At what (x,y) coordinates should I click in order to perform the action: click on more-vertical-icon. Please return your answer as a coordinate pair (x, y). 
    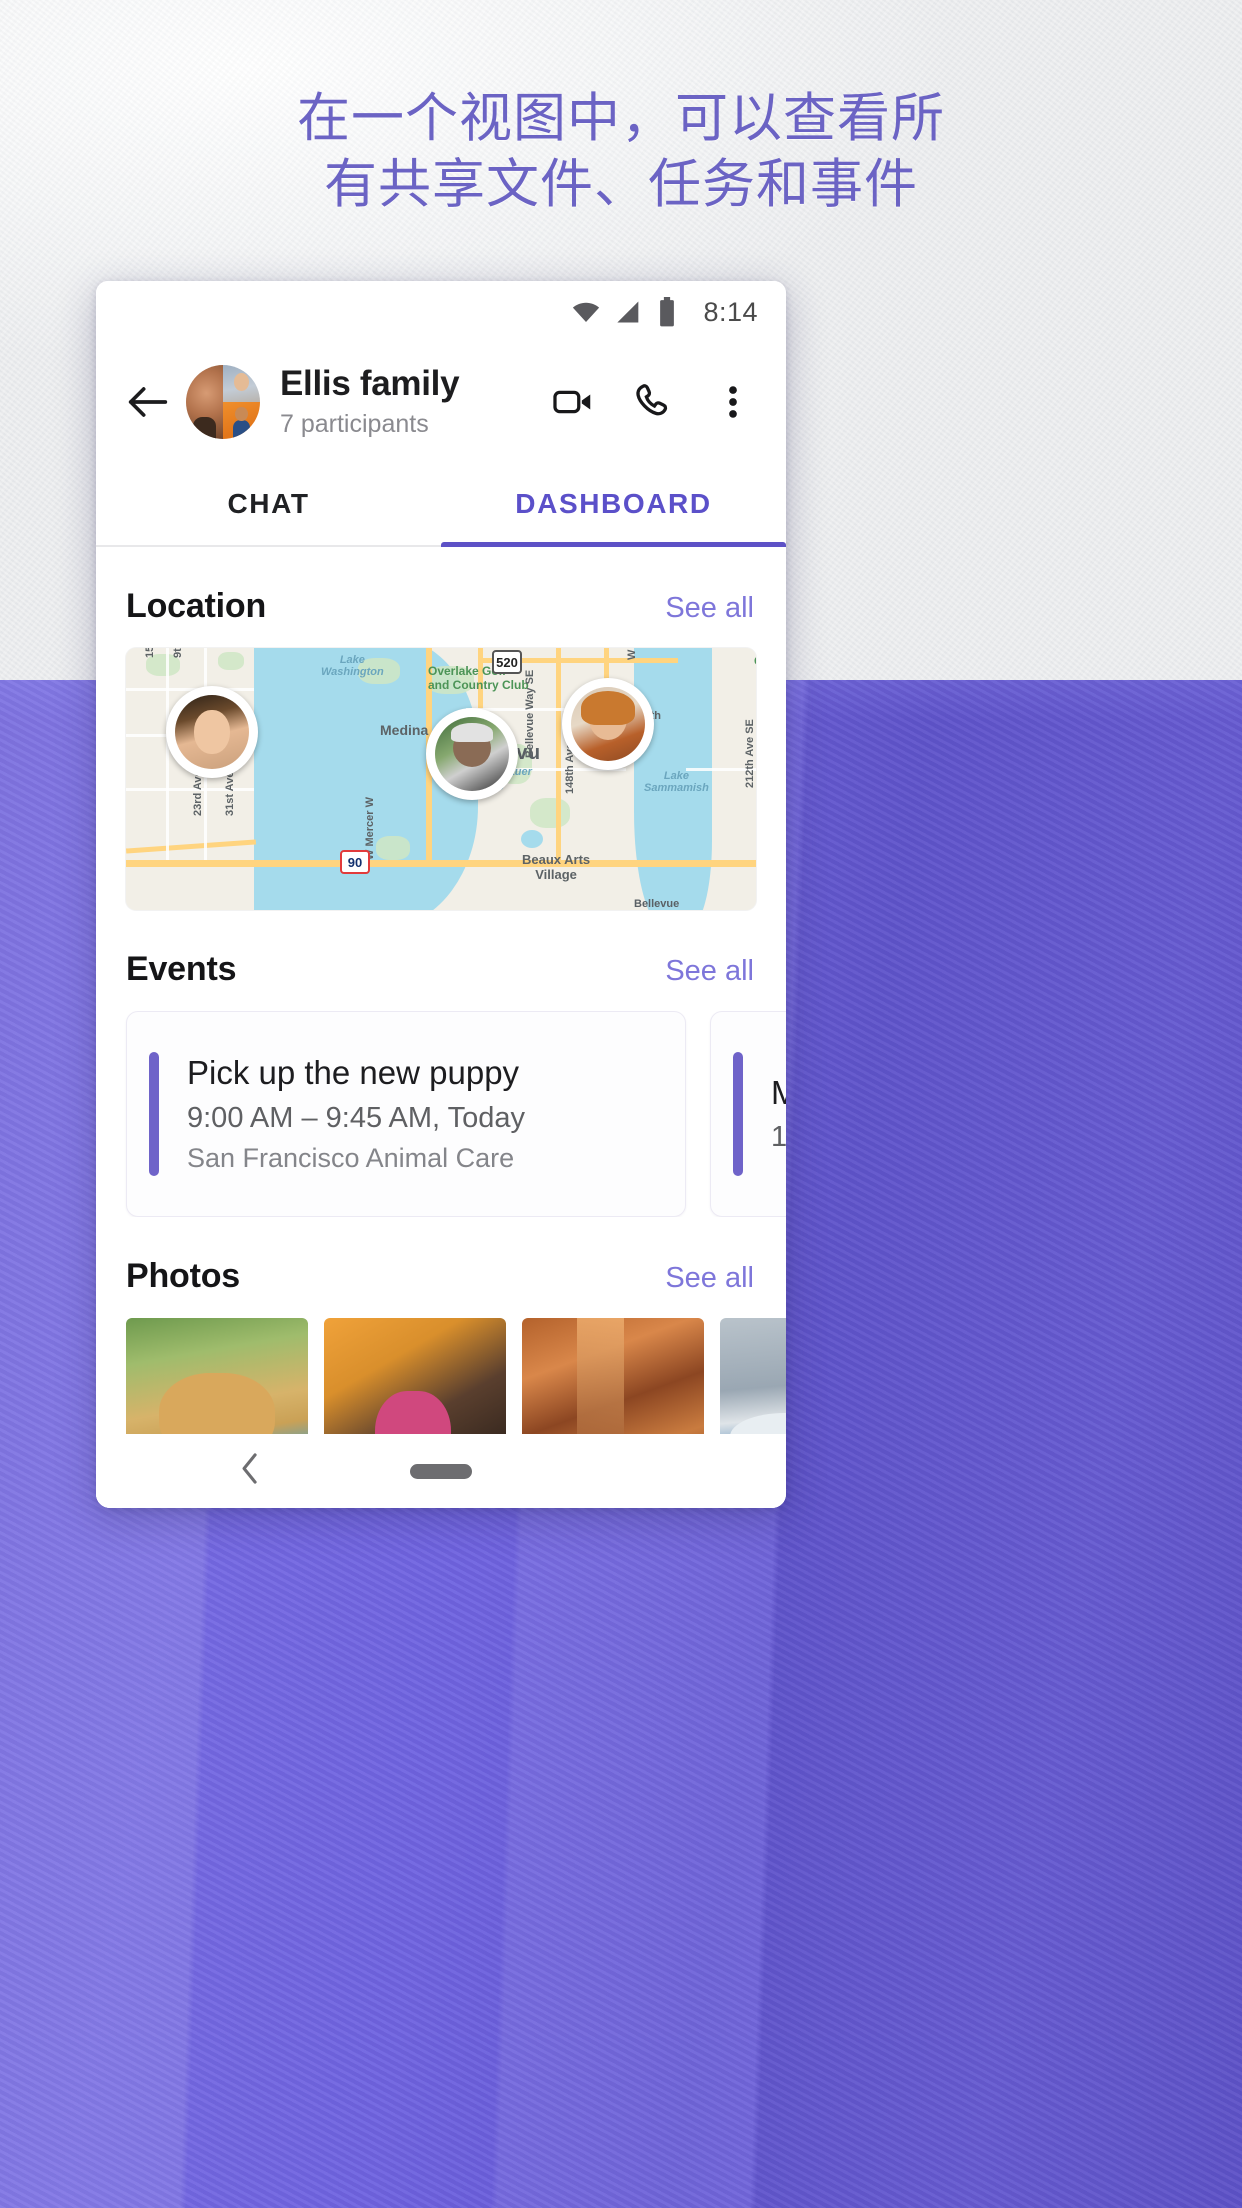
    Looking at the image, I should click on (733, 402).